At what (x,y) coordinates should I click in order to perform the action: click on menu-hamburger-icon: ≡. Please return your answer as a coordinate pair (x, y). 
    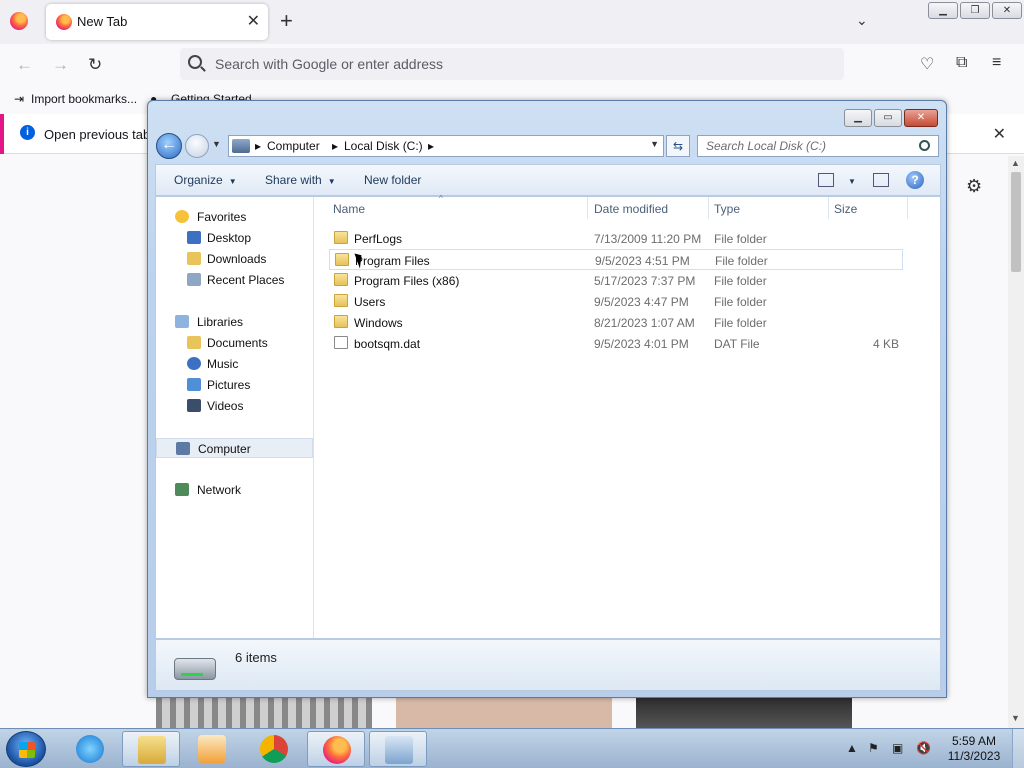
    Looking at the image, I should click on (996, 63).